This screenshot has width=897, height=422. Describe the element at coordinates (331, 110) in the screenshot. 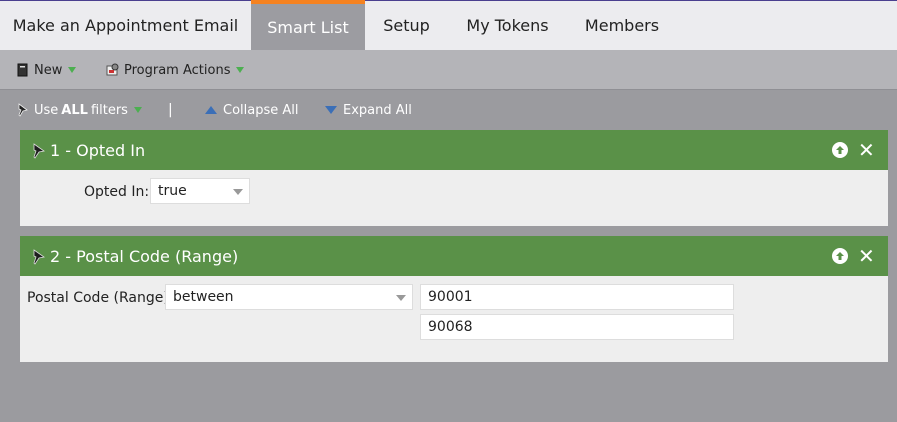

I see `triangle-down-icon` at that location.